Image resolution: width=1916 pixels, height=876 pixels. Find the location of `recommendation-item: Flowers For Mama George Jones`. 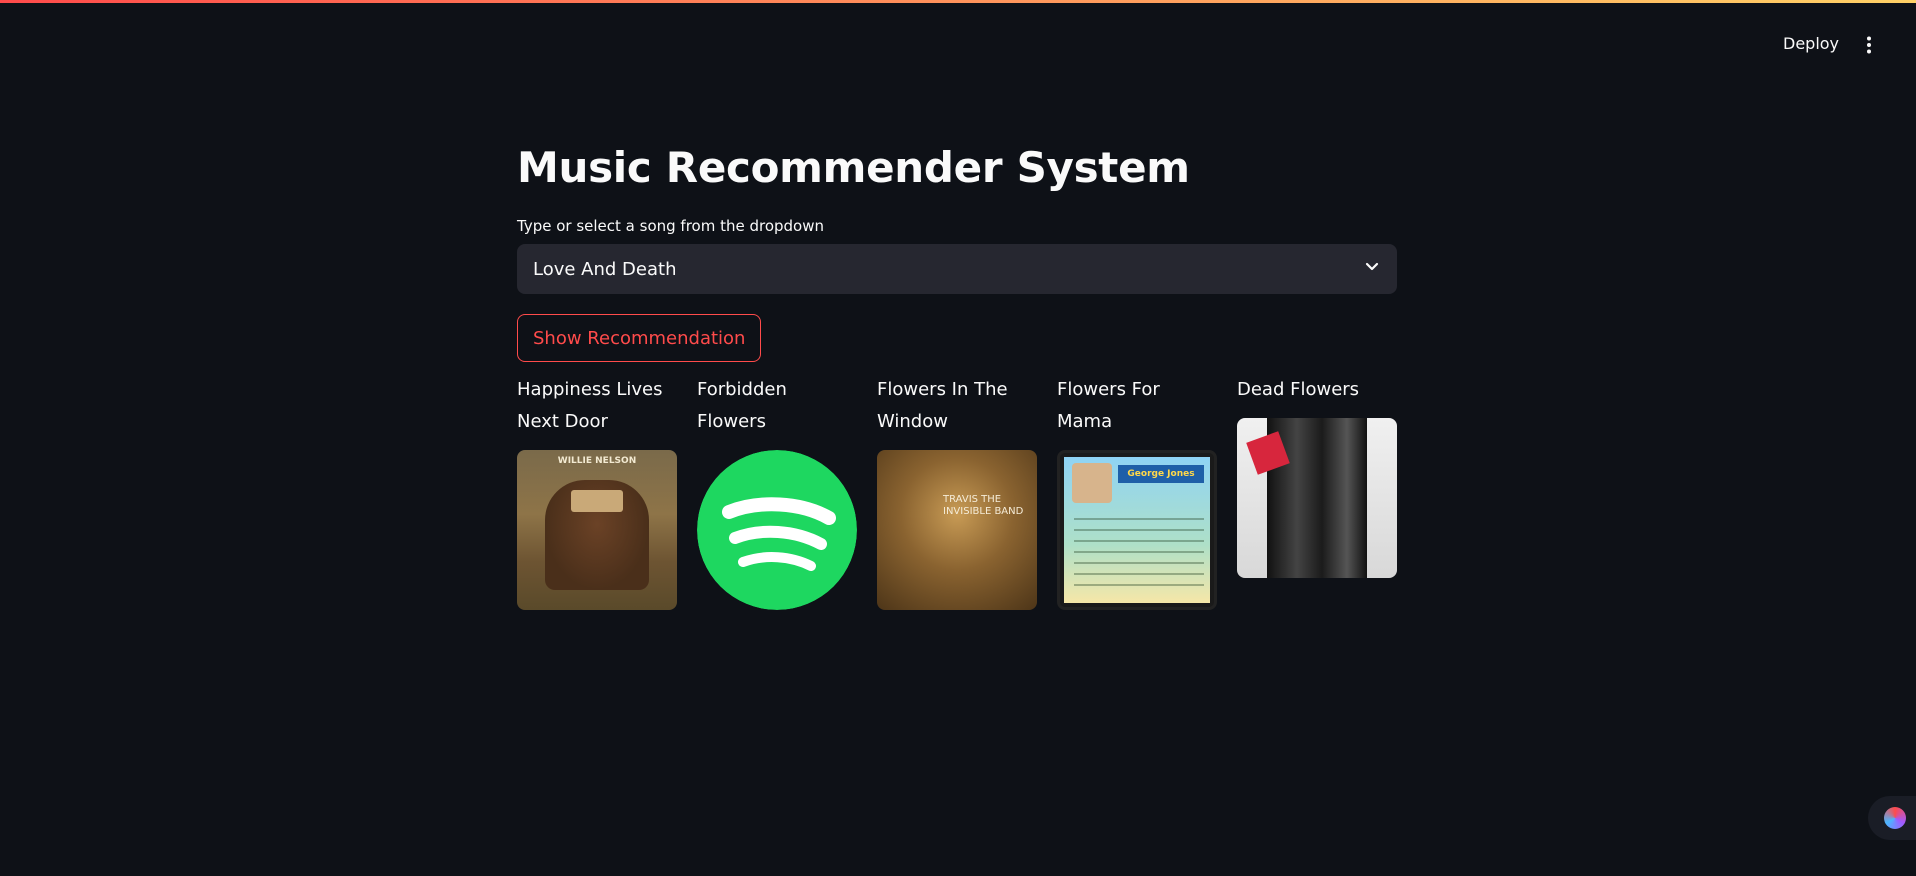

recommendation-item: Flowers For Mama George Jones is located at coordinates (1137, 496).